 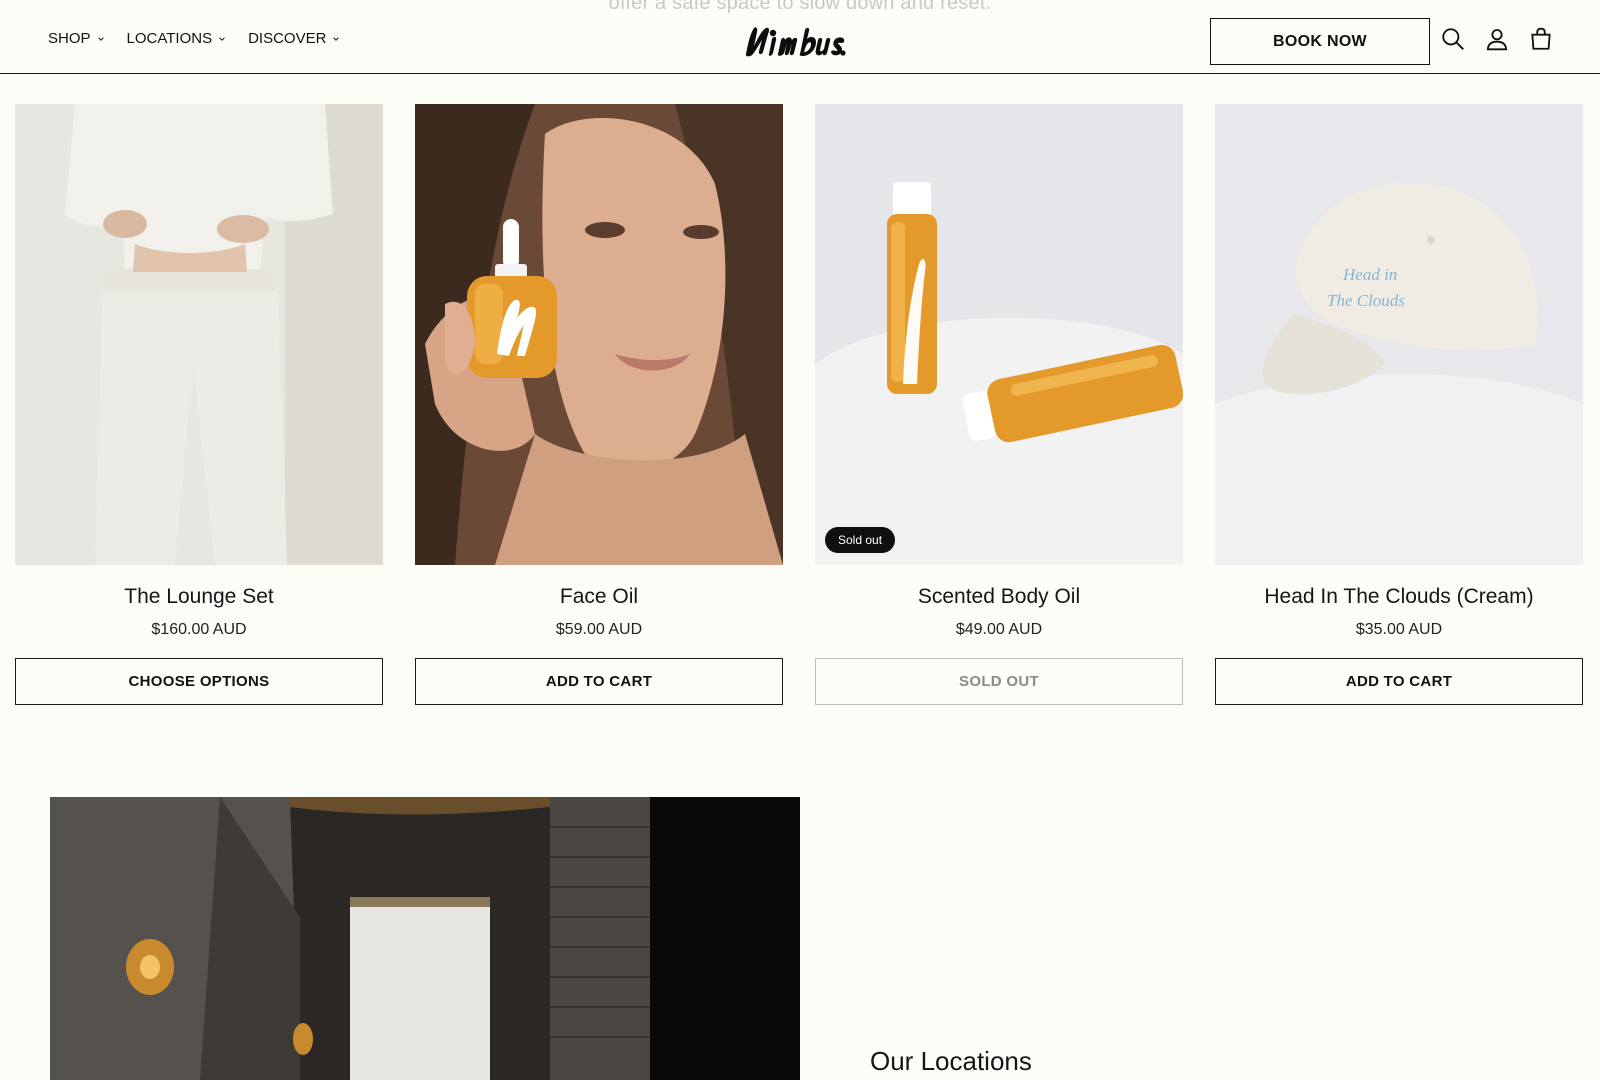 I want to click on nav-discover: DISCOVER, so click(x=294, y=38).